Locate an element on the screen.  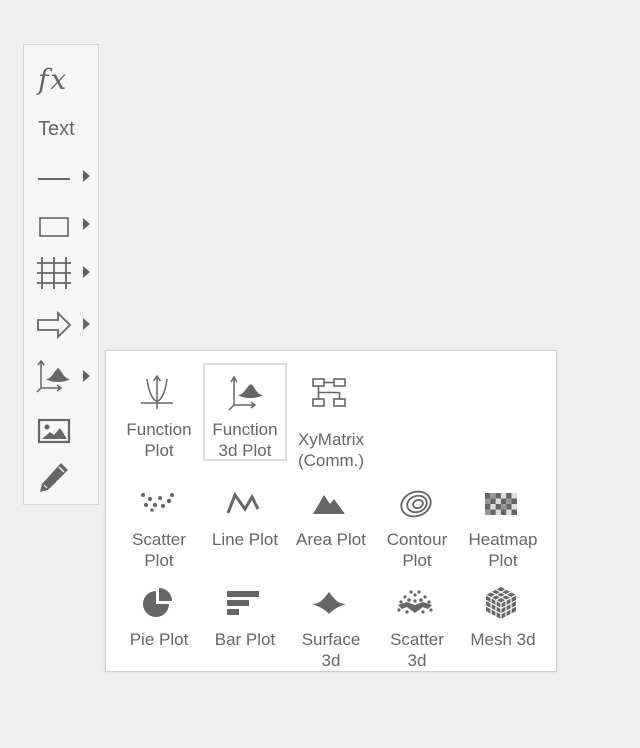
tool-image is located at coordinates (61, 429).